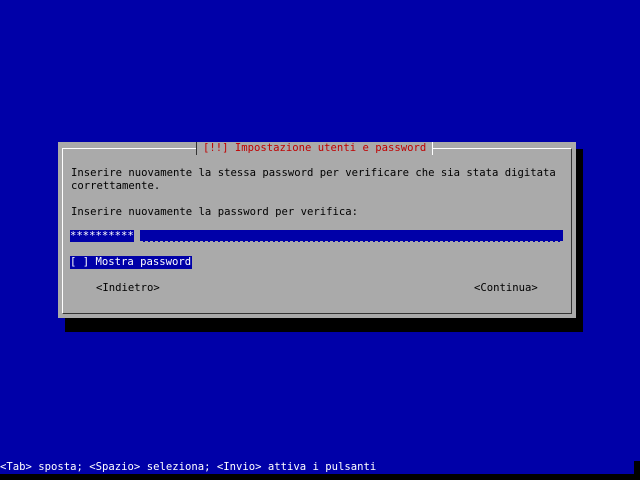 The image size is (640, 480). What do you see at coordinates (315, 148) in the screenshot?
I see `dialog-title: [!!] Impostazione utenti e password` at bounding box center [315, 148].